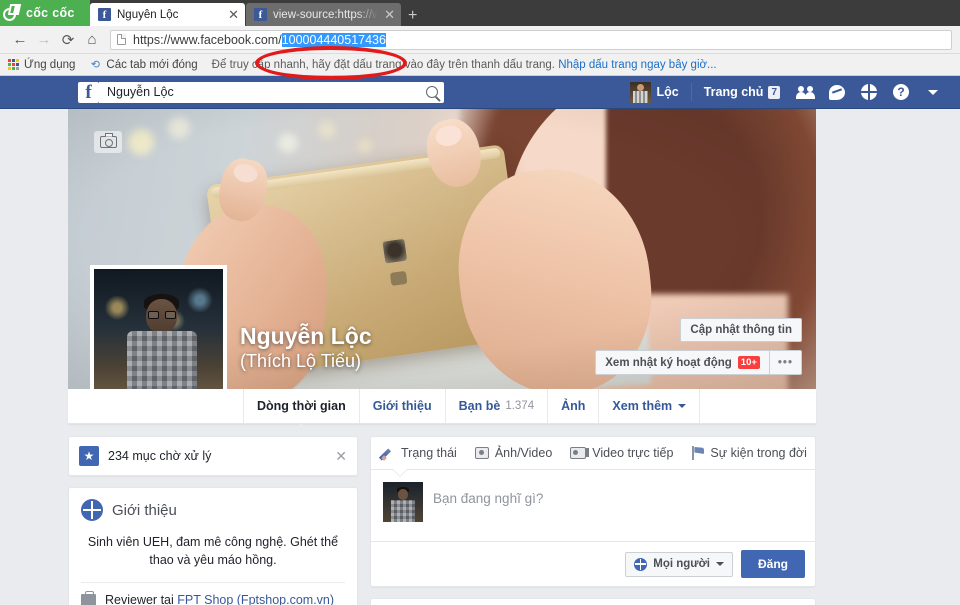 The height and width of the screenshot is (605, 960). Describe the element at coordinates (682, 362) in the screenshot. I see `activity-log-button: Xem nhật ký hoạt động 10+` at that location.